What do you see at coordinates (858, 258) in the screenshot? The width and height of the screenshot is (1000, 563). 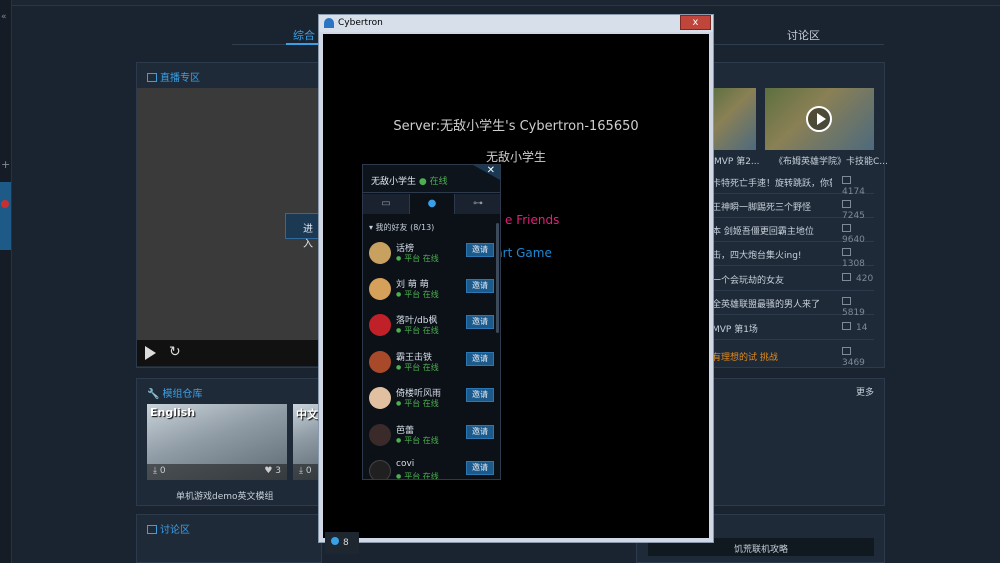 I see `item-count: 1308` at bounding box center [858, 258].